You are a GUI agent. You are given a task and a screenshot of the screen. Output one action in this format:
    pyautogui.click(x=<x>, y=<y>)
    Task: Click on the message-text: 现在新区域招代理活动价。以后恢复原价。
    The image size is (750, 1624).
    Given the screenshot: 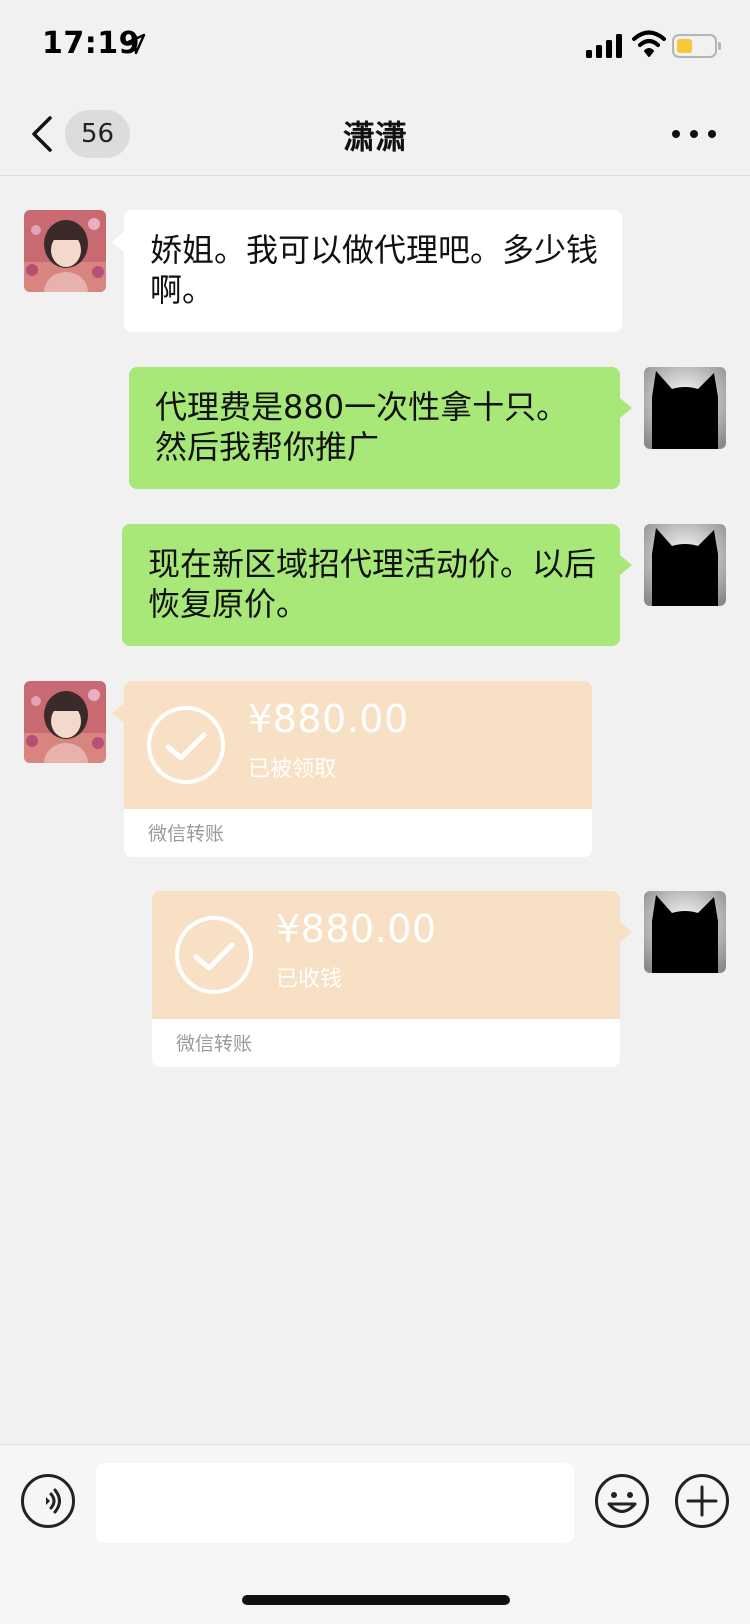 What is the action you would take?
    pyautogui.click(x=372, y=584)
    